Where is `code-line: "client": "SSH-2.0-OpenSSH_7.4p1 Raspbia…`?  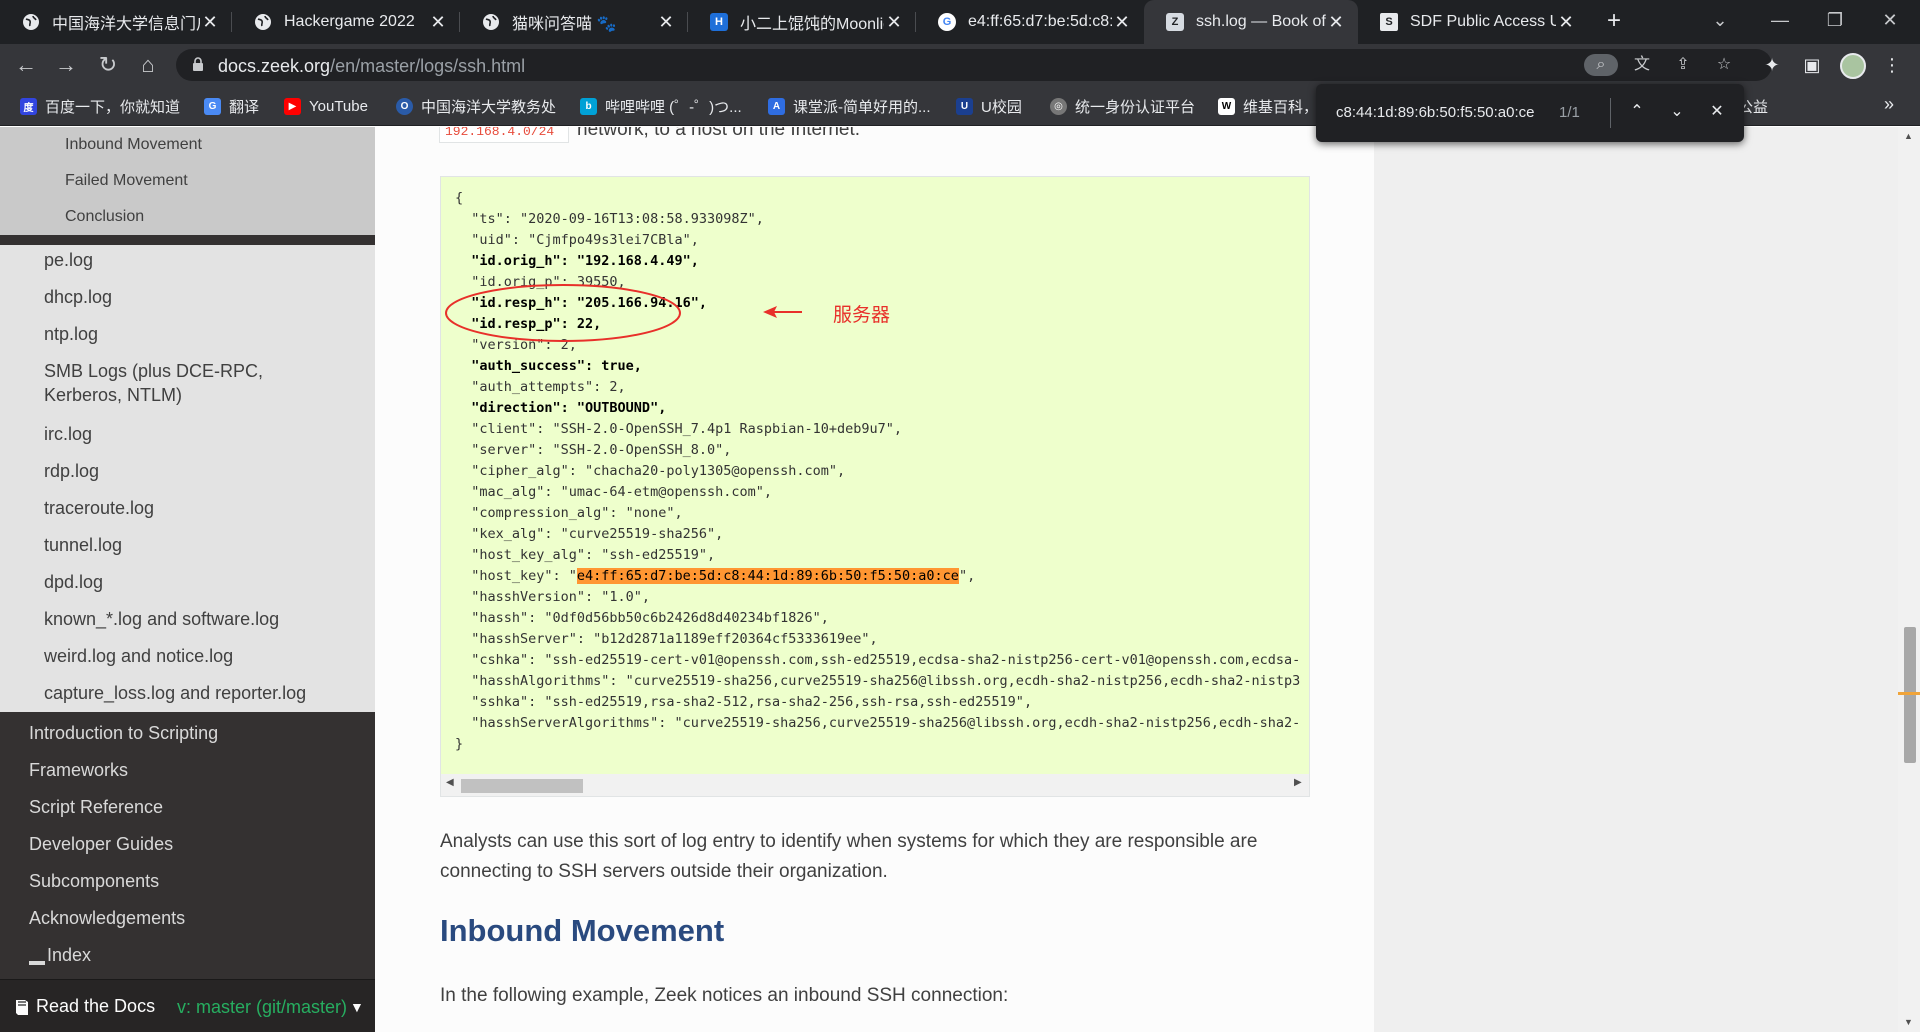 code-line: "client": "SSH-2.0-OpenSSH_7.4p1 Raspbia… is located at coordinates (679, 429).